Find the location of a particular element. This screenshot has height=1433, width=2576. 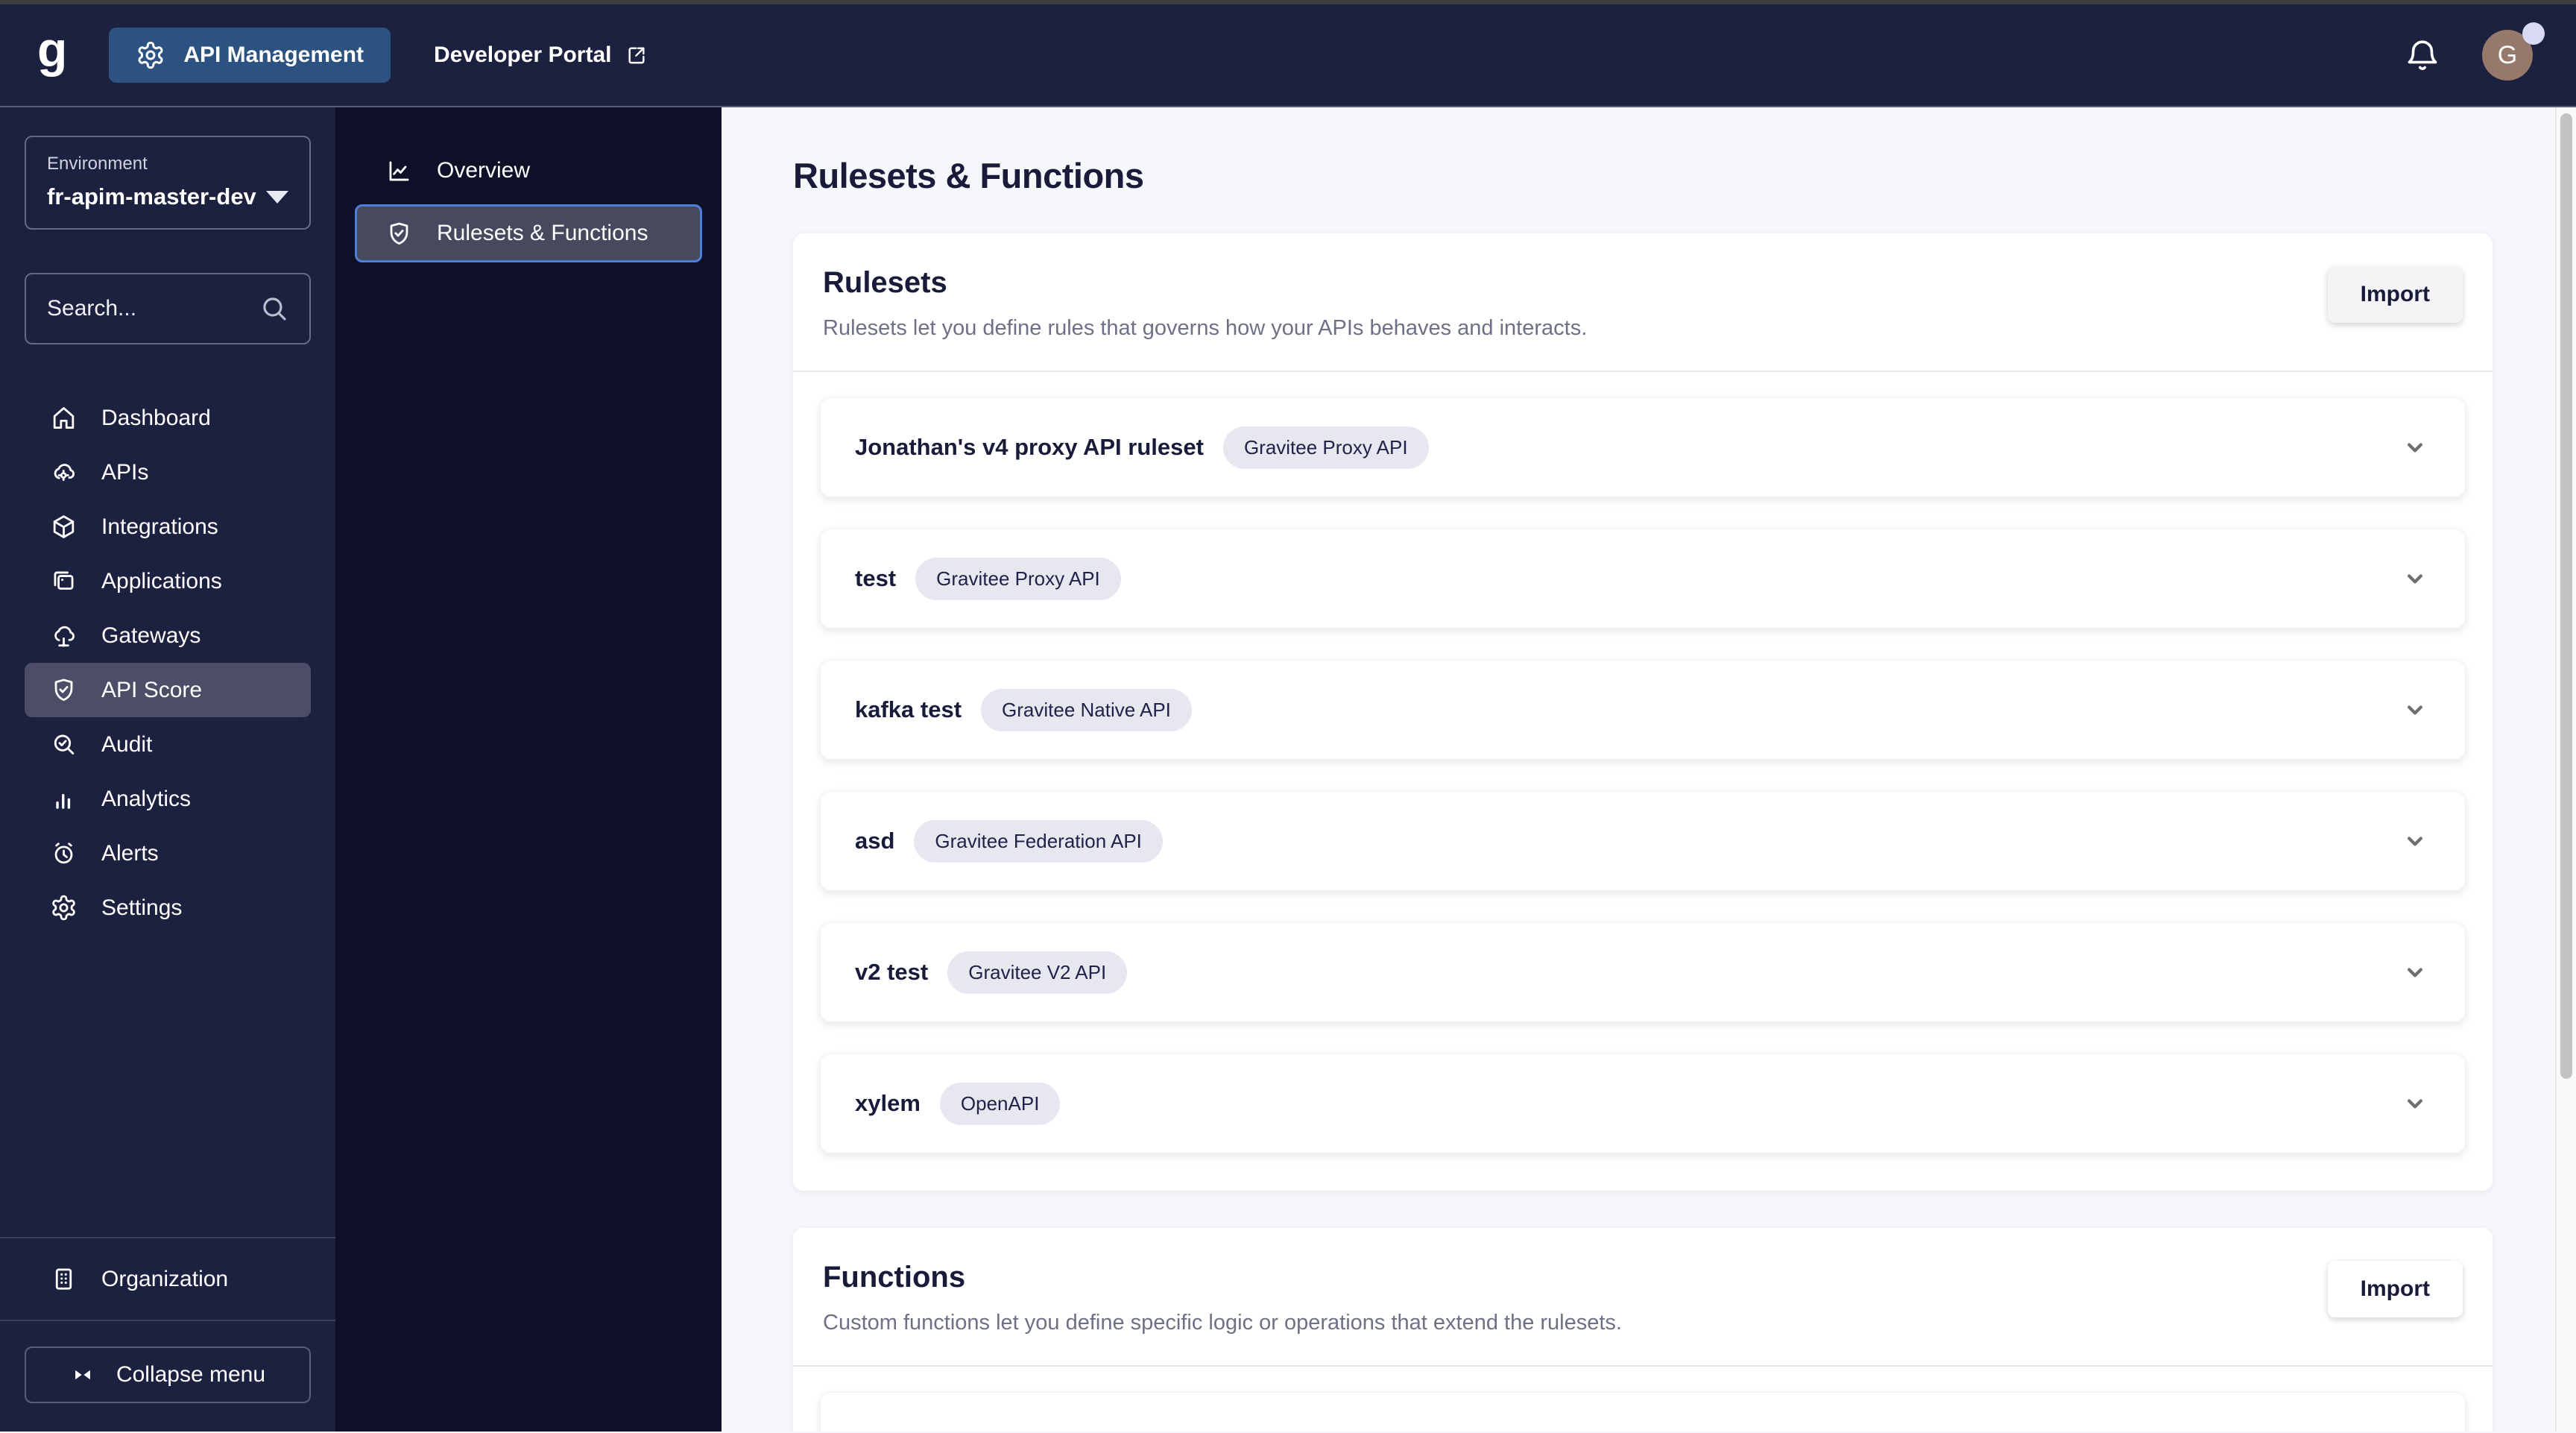

sidebar-item-api-score: API Score is located at coordinates (168, 690).